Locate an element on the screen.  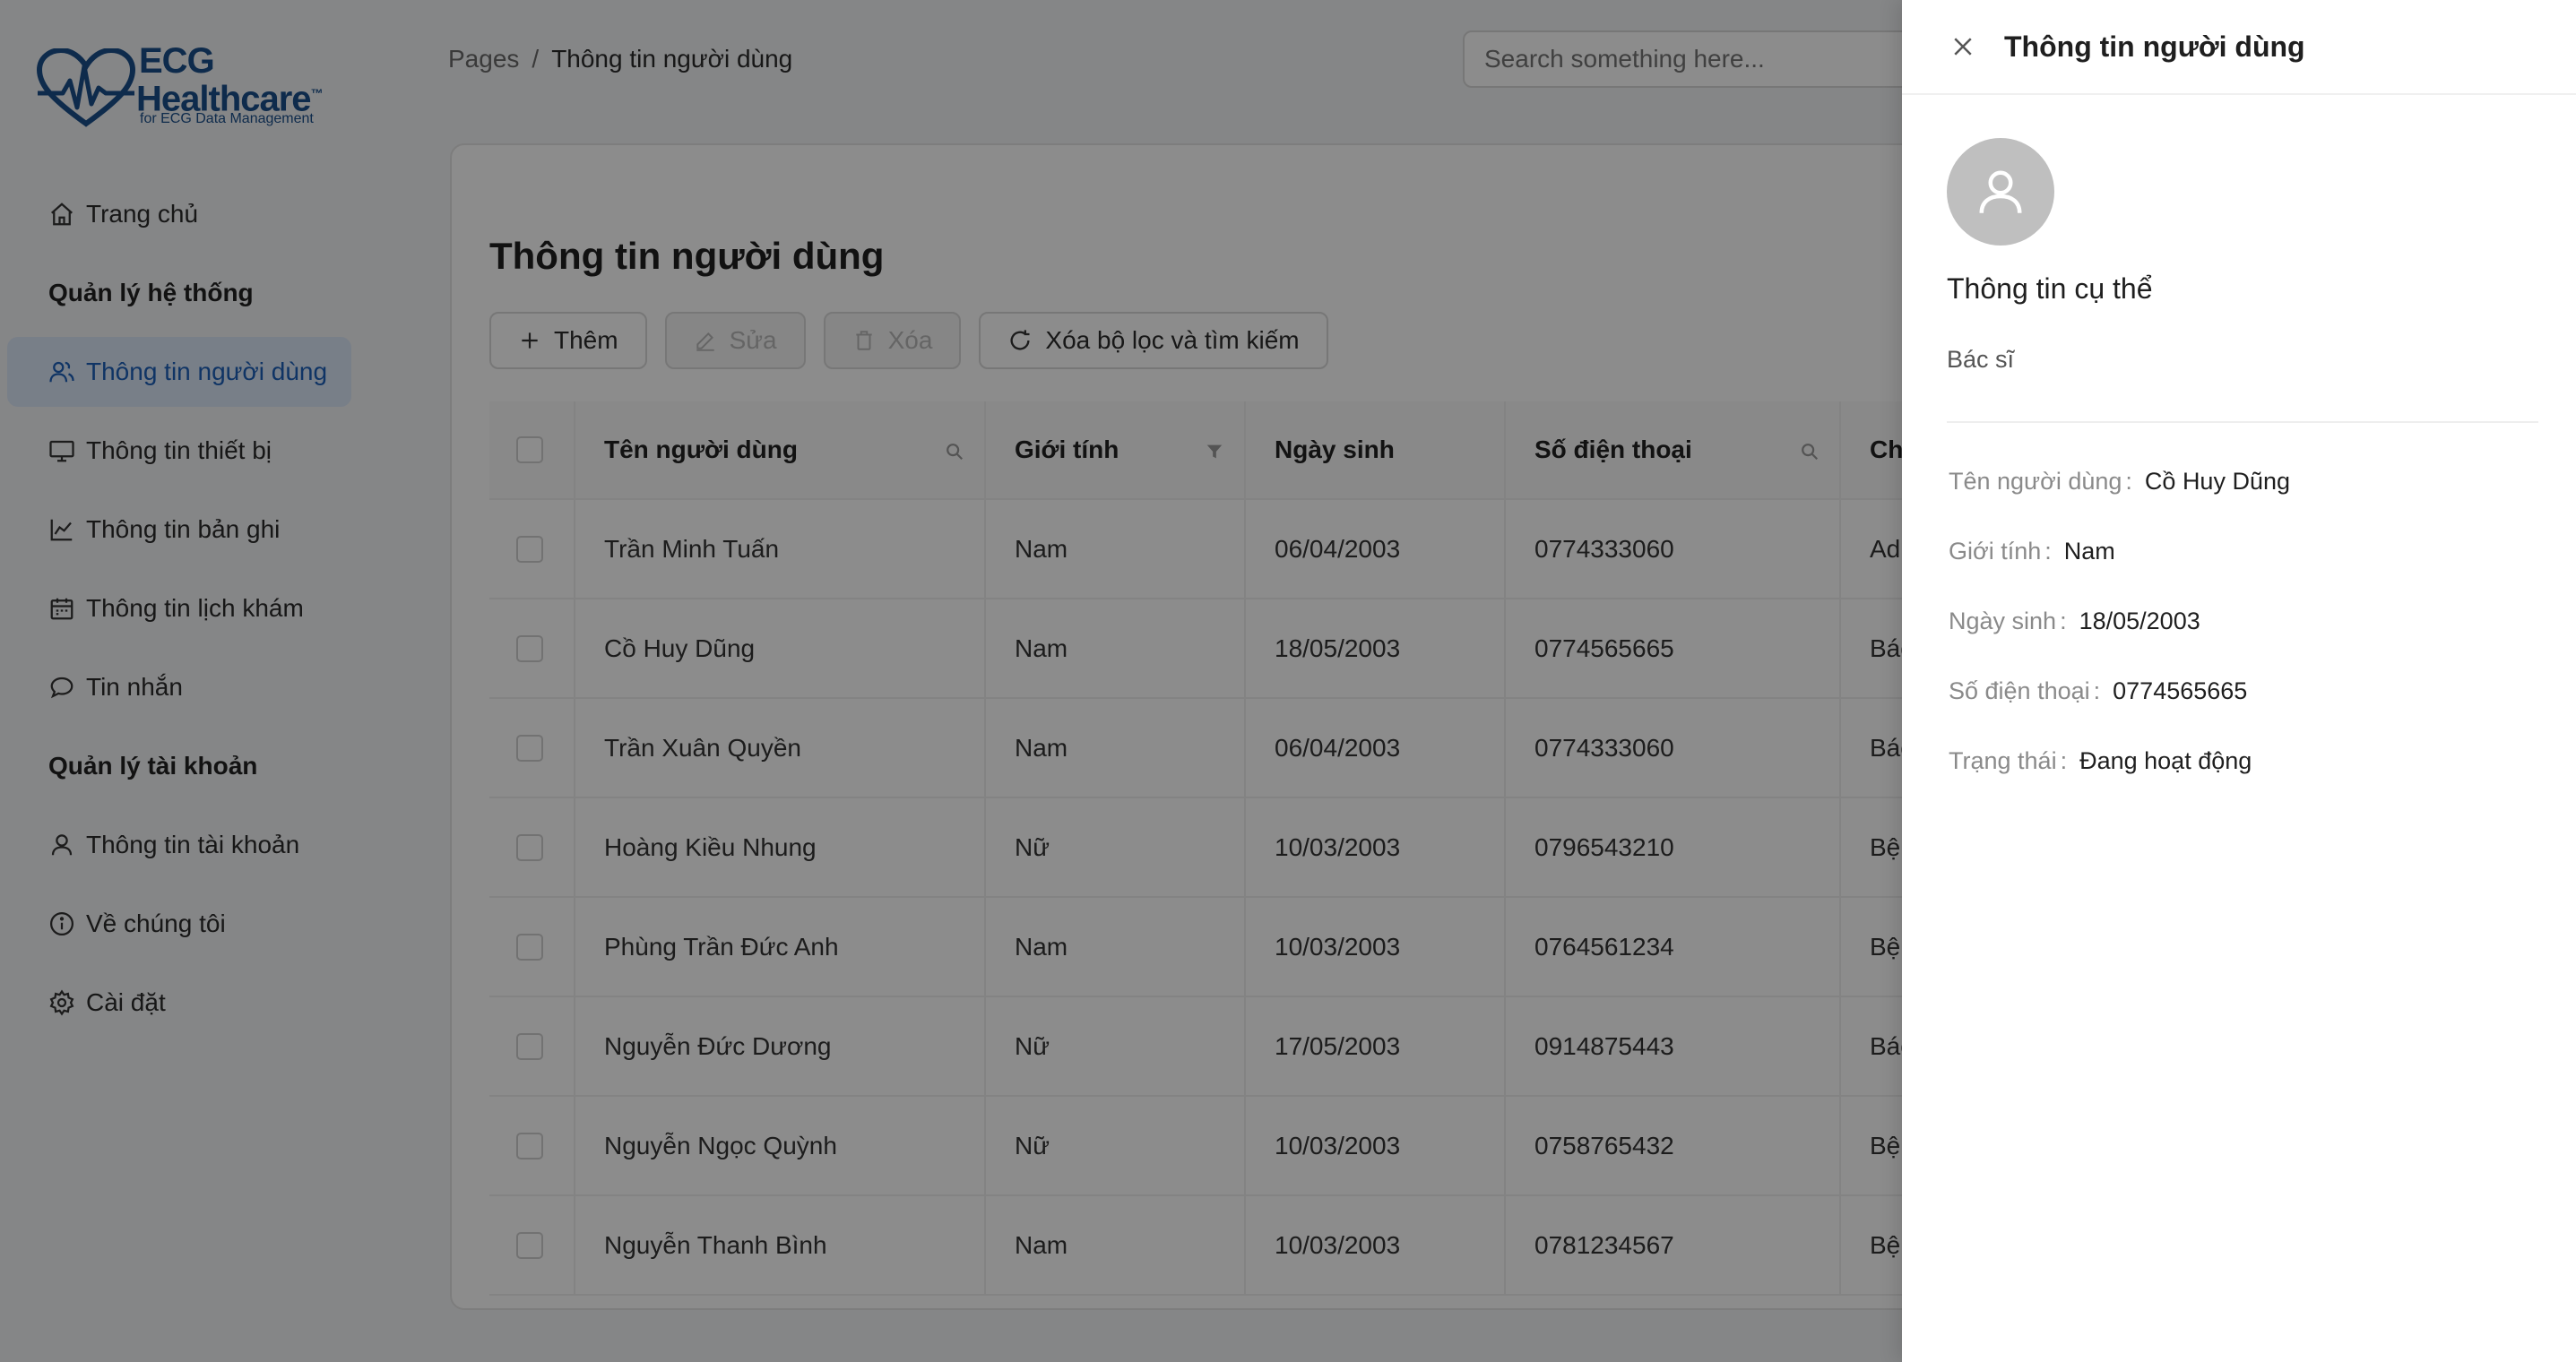
info-label: Tên người dùng is located at coordinates (2035, 481).